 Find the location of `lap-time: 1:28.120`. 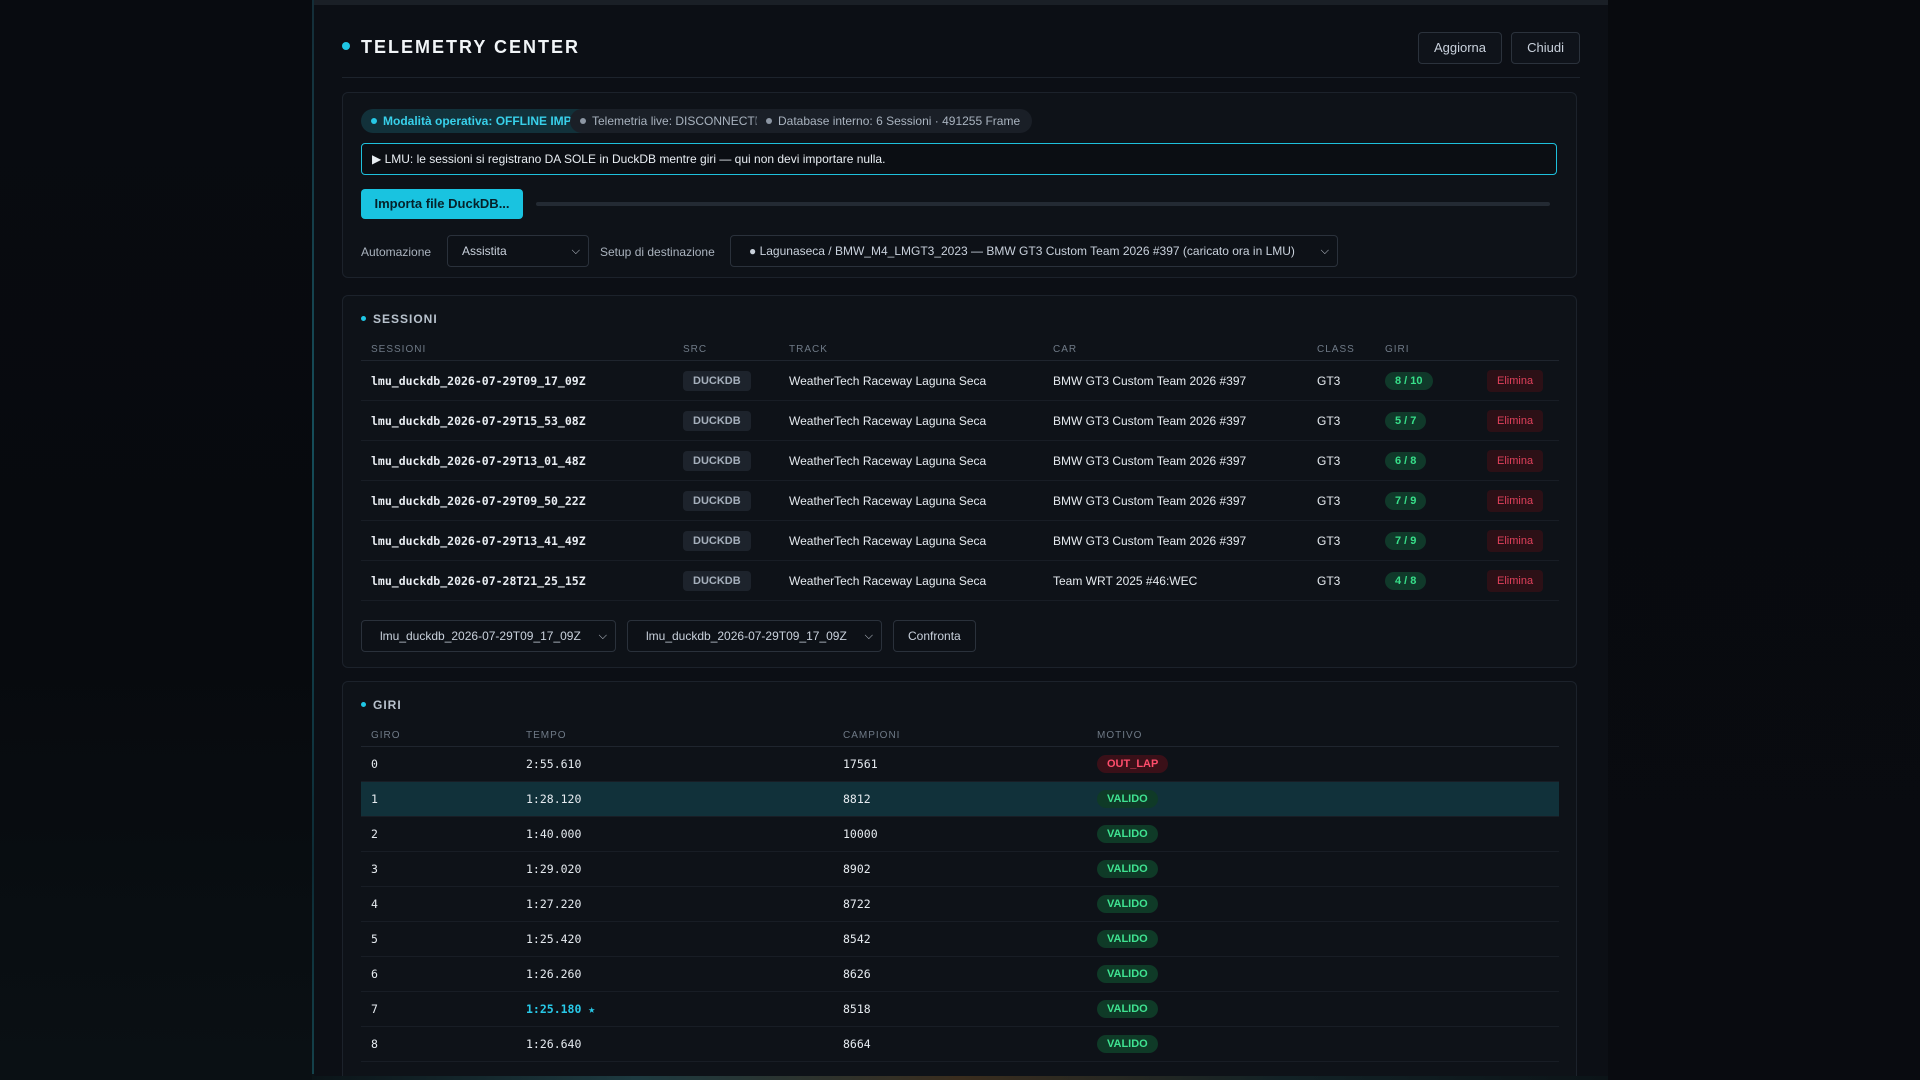

lap-time: 1:28.120 is located at coordinates (674, 799).